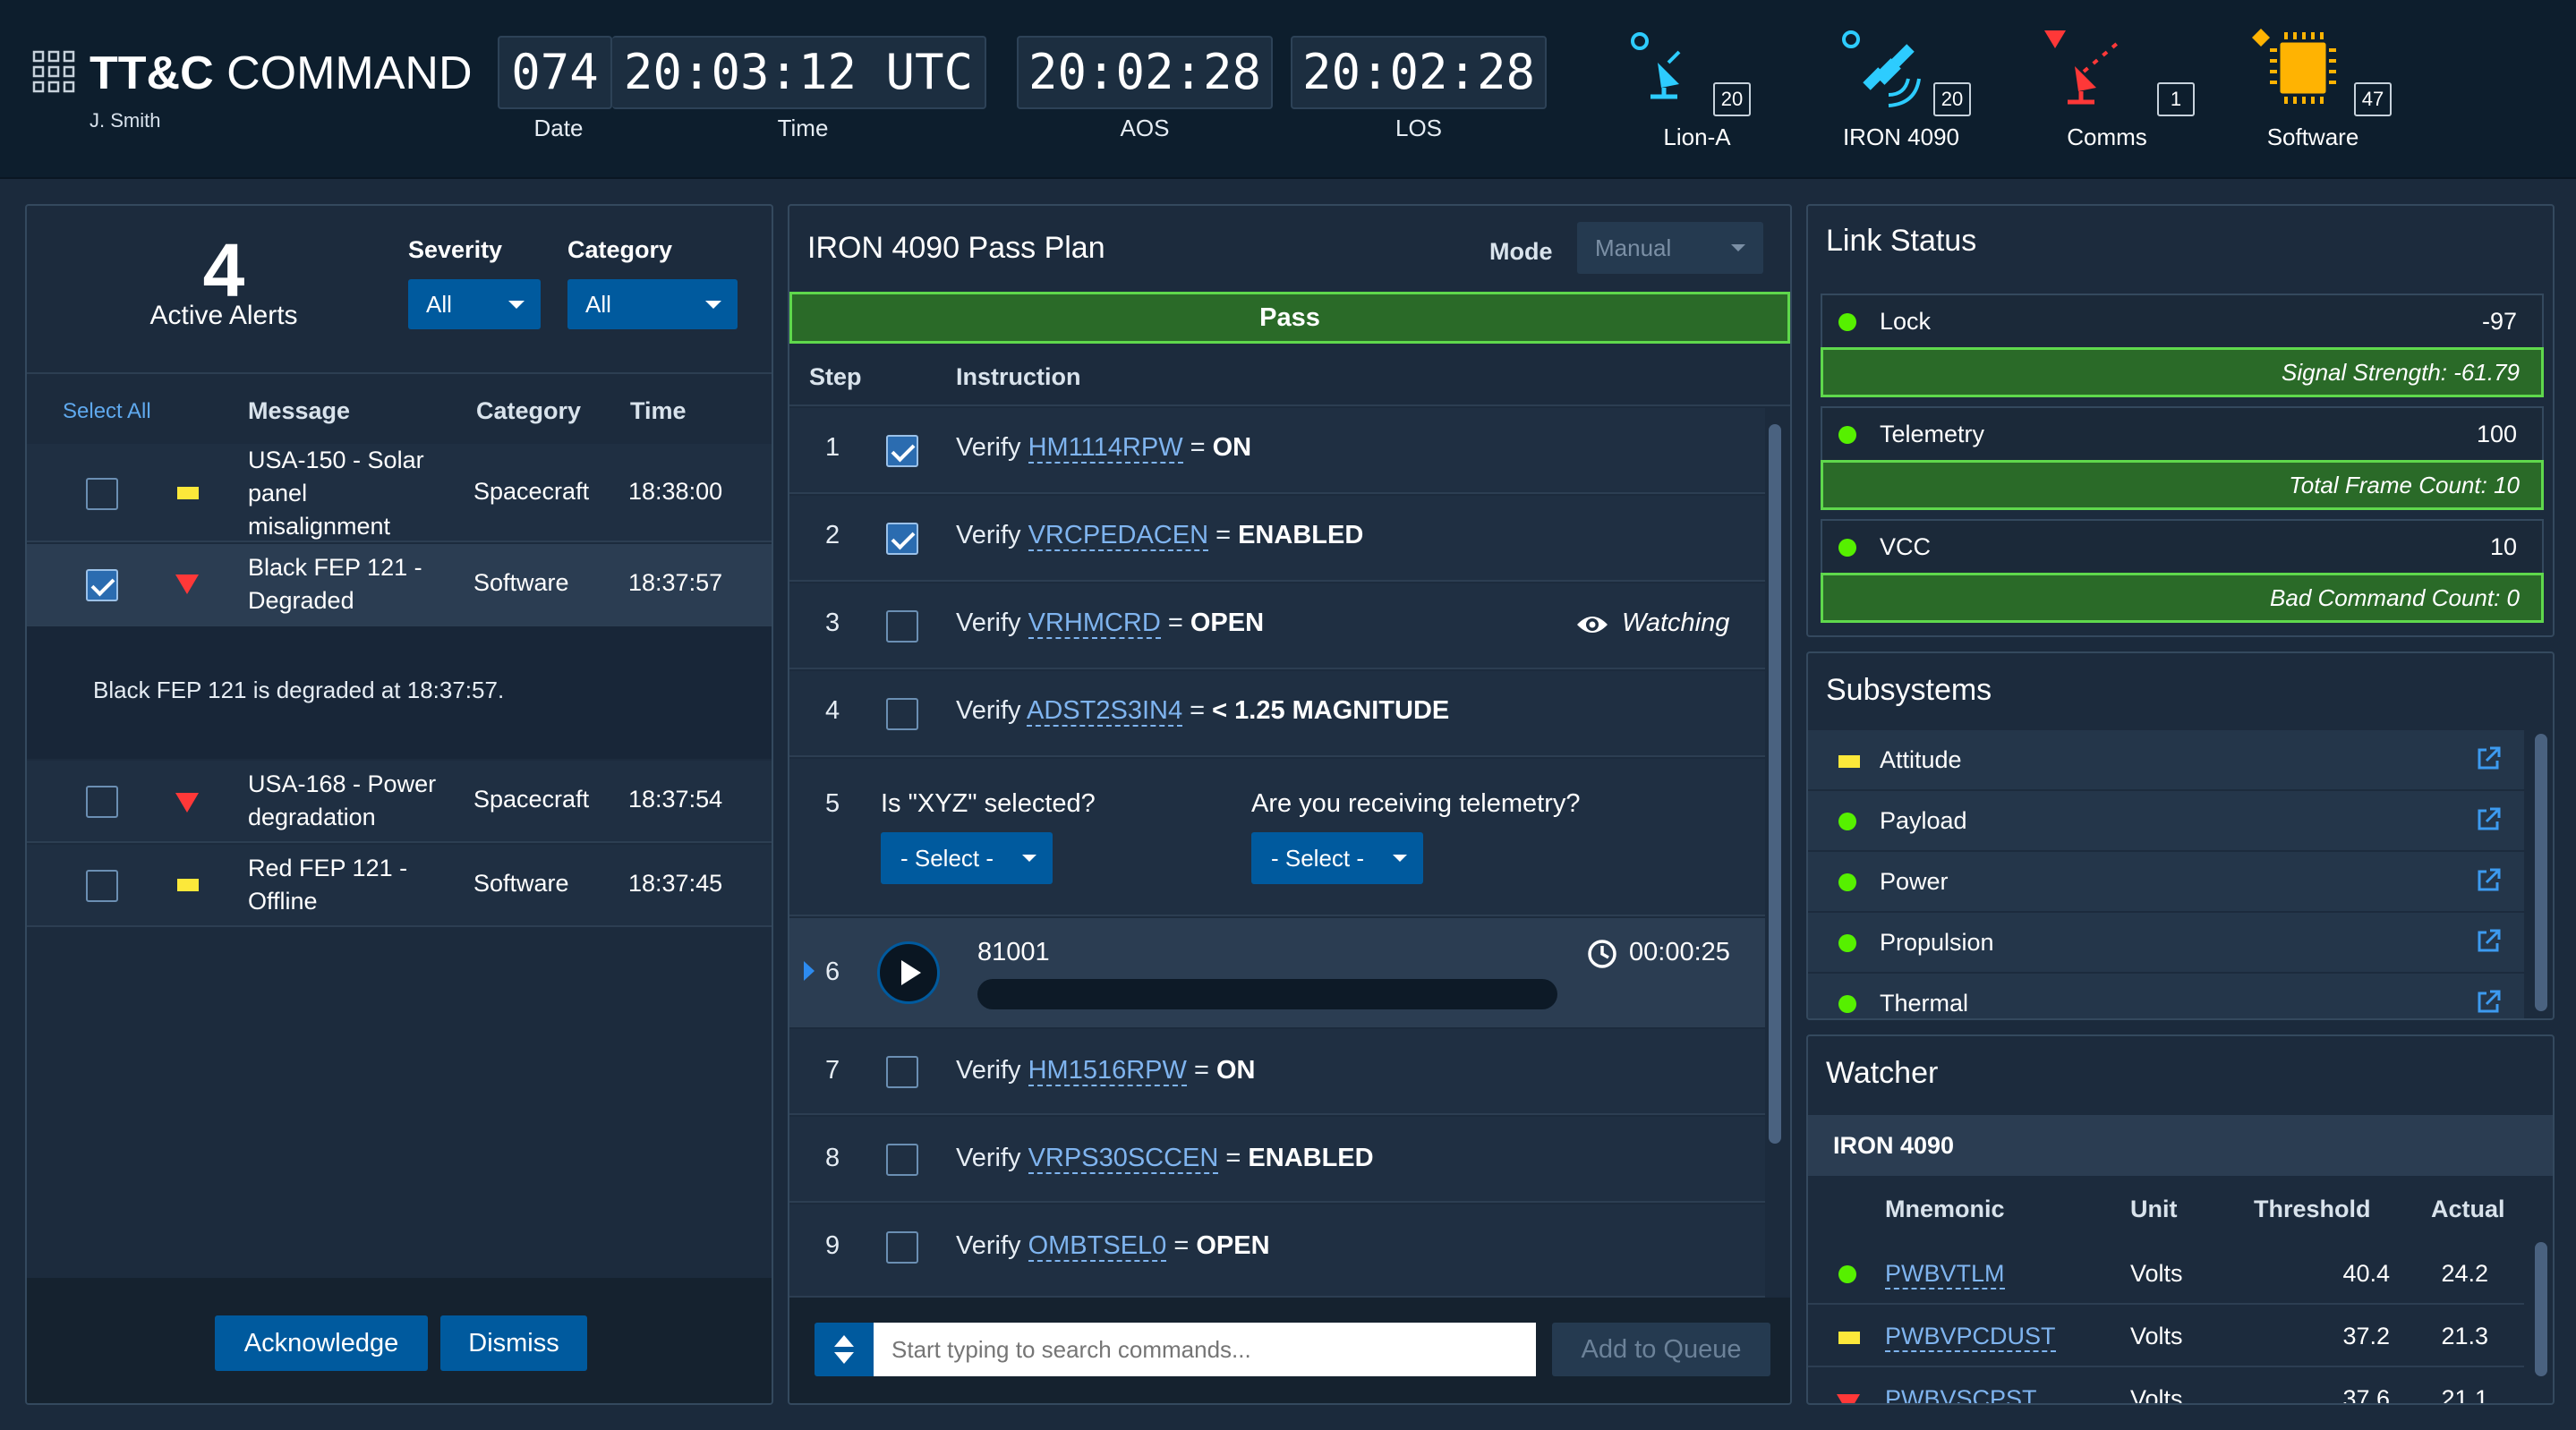 Image resolution: width=2576 pixels, height=1430 pixels. I want to click on subsystem-row-propulsion: Propulsion, so click(2166, 944).